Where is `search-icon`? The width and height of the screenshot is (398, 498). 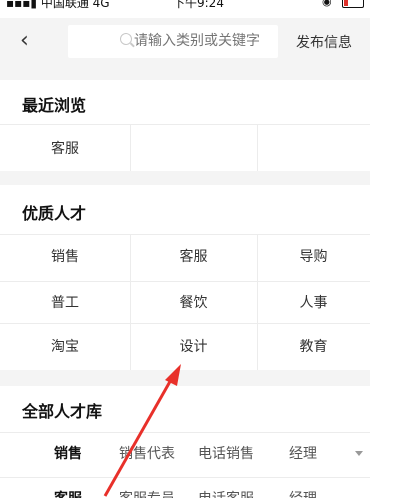 search-icon is located at coordinates (126, 39).